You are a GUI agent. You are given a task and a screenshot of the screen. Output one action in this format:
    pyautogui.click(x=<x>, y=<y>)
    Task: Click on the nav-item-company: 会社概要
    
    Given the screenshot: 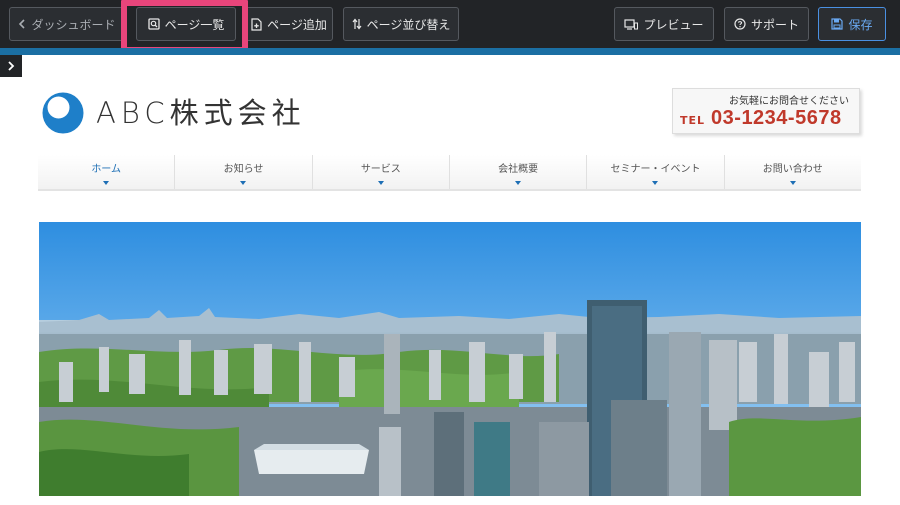 What is the action you would take?
    pyautogui.click(x=519, y=172)
    